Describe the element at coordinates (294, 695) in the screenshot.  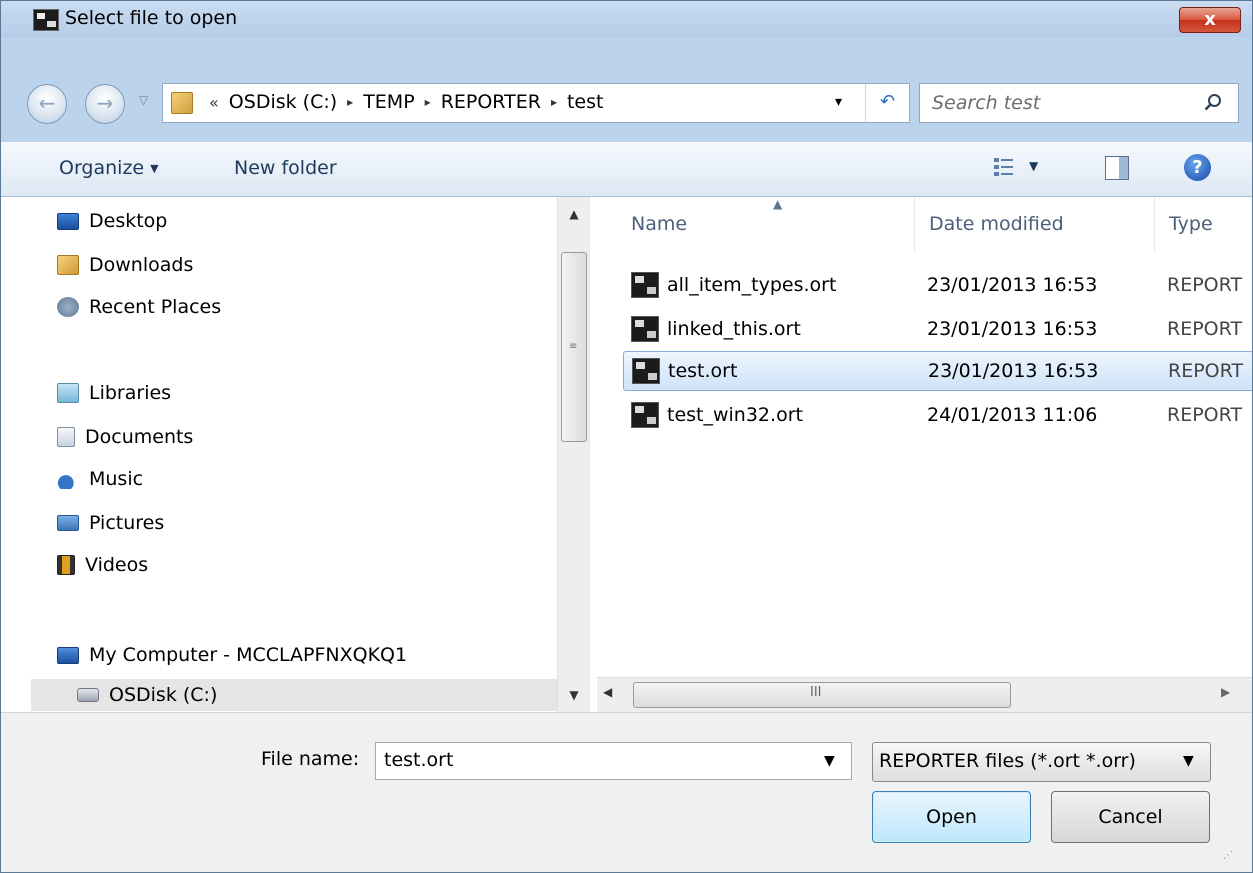
I see `nav-item-osdisk: OSDisk (C:)` at that location.